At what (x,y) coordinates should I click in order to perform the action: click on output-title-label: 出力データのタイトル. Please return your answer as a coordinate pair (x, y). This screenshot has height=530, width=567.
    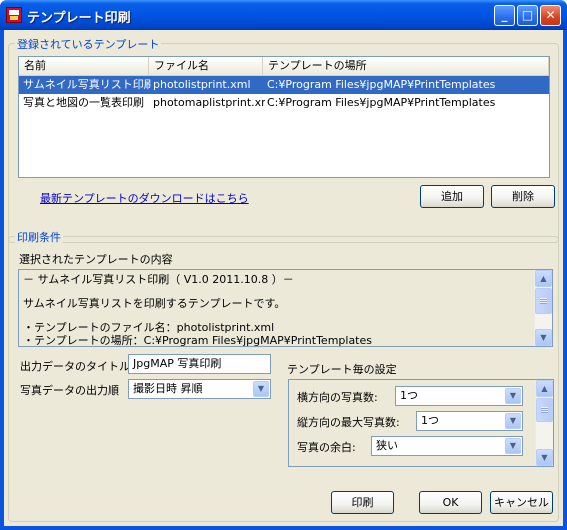
    Looking at the image, I should click on (75, 366).